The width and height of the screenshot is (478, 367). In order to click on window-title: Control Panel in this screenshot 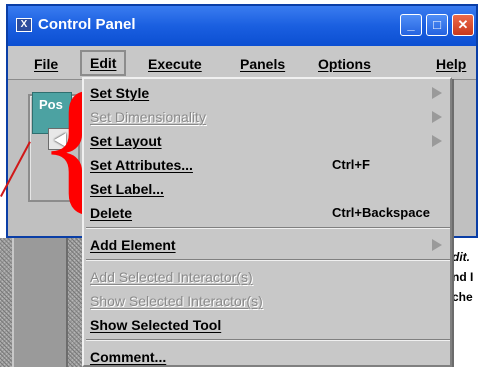, I will do `click(87, 24)`.